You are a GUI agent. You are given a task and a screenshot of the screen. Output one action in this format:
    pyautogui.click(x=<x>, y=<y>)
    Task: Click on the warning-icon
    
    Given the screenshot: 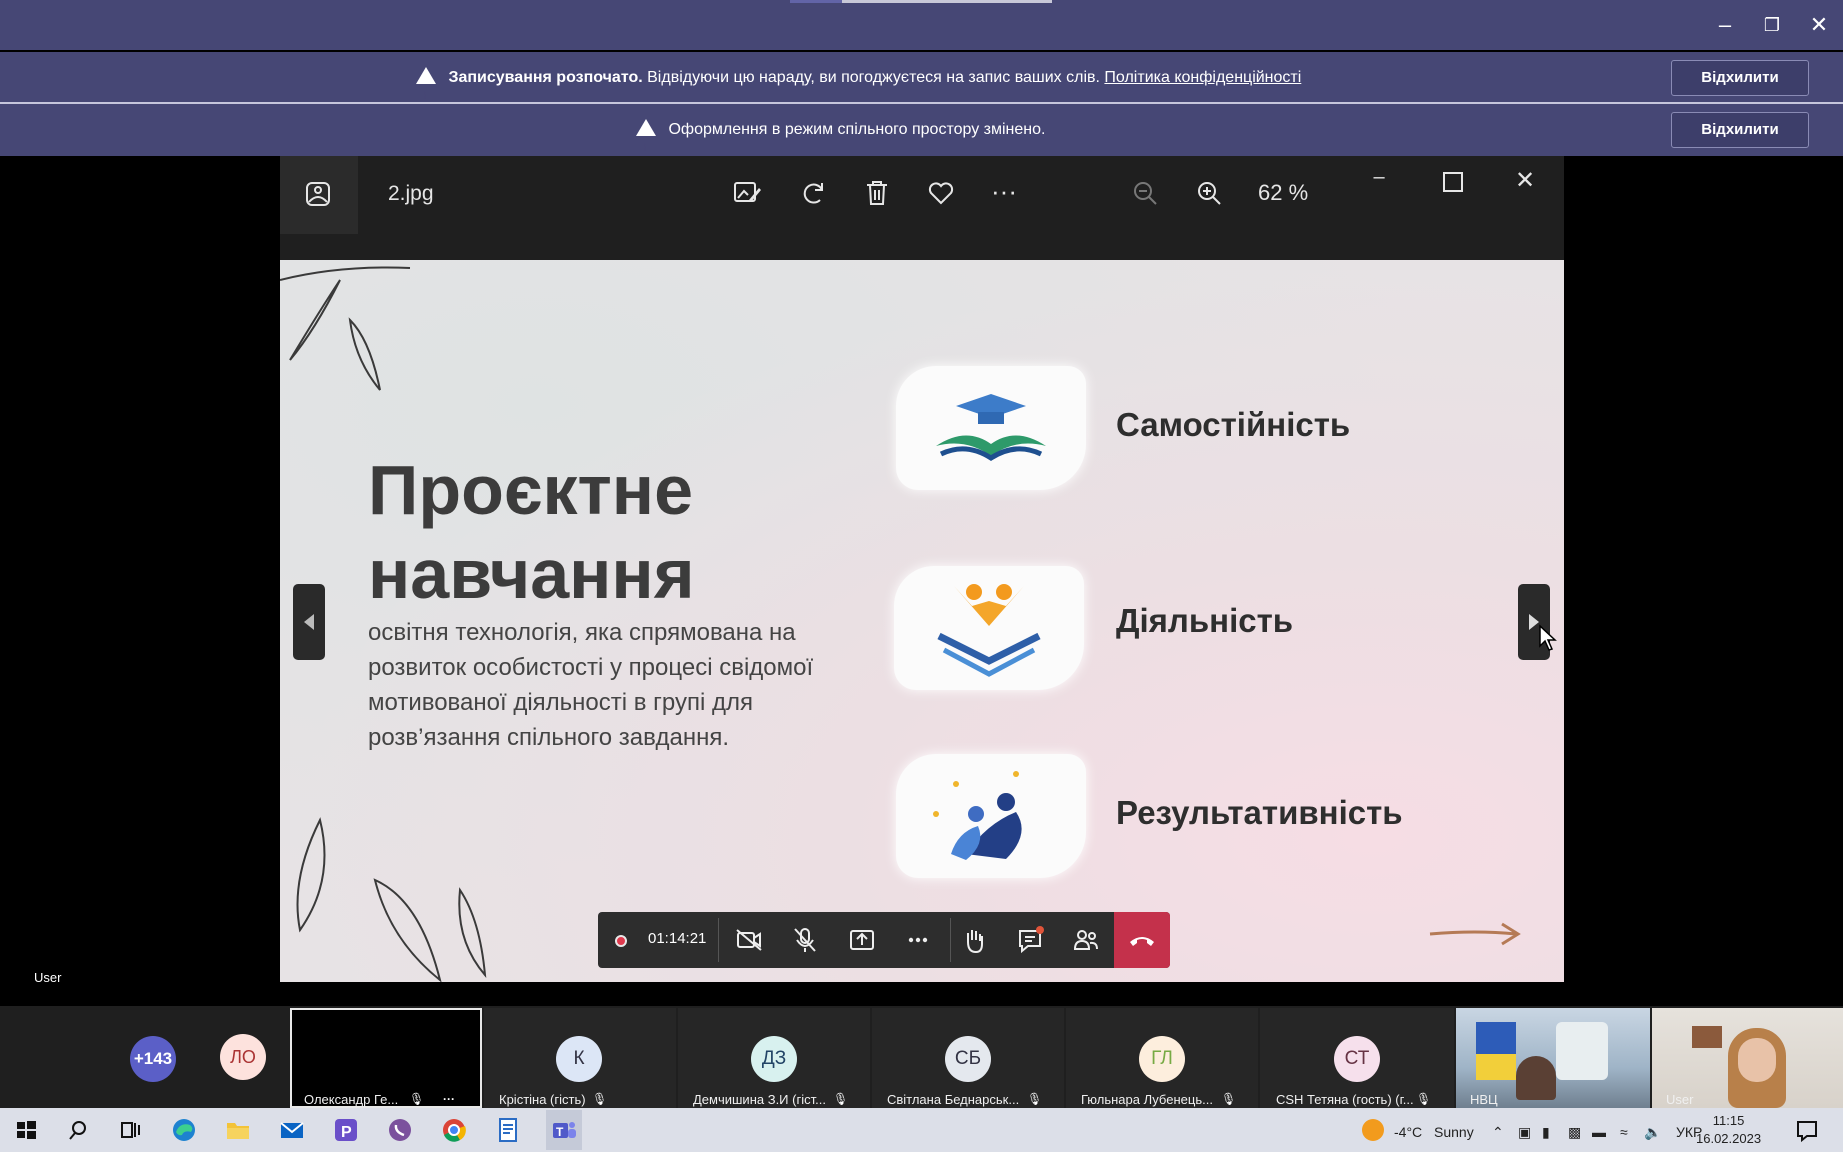 What is the action you would take?
    pyautogui.click(x=646, y=146)
    